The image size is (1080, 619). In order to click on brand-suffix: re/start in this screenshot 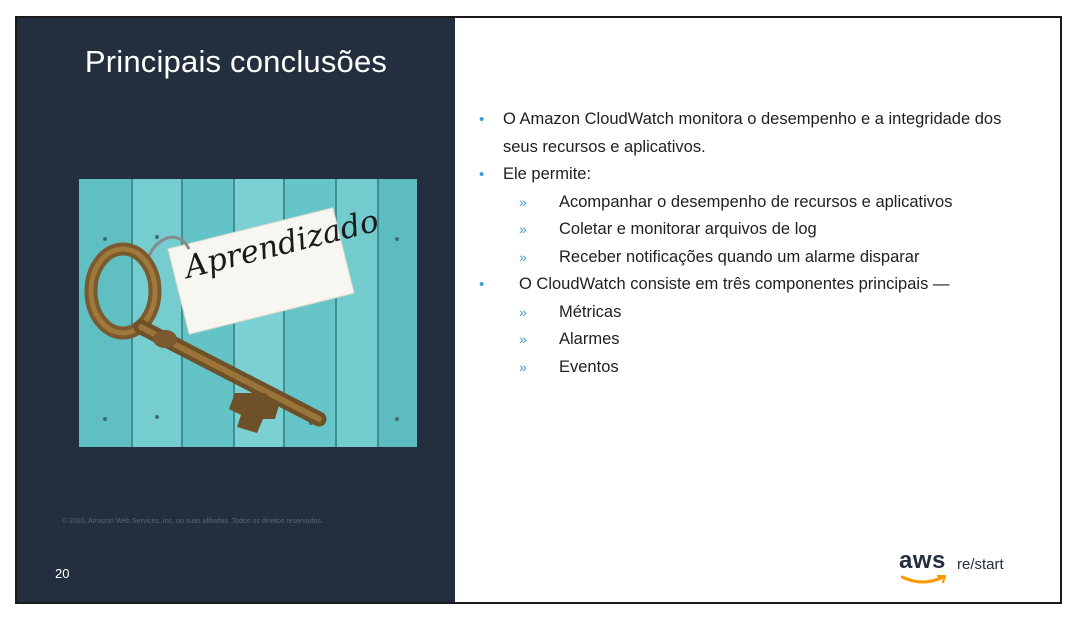, I will do `click(980, 564)`.